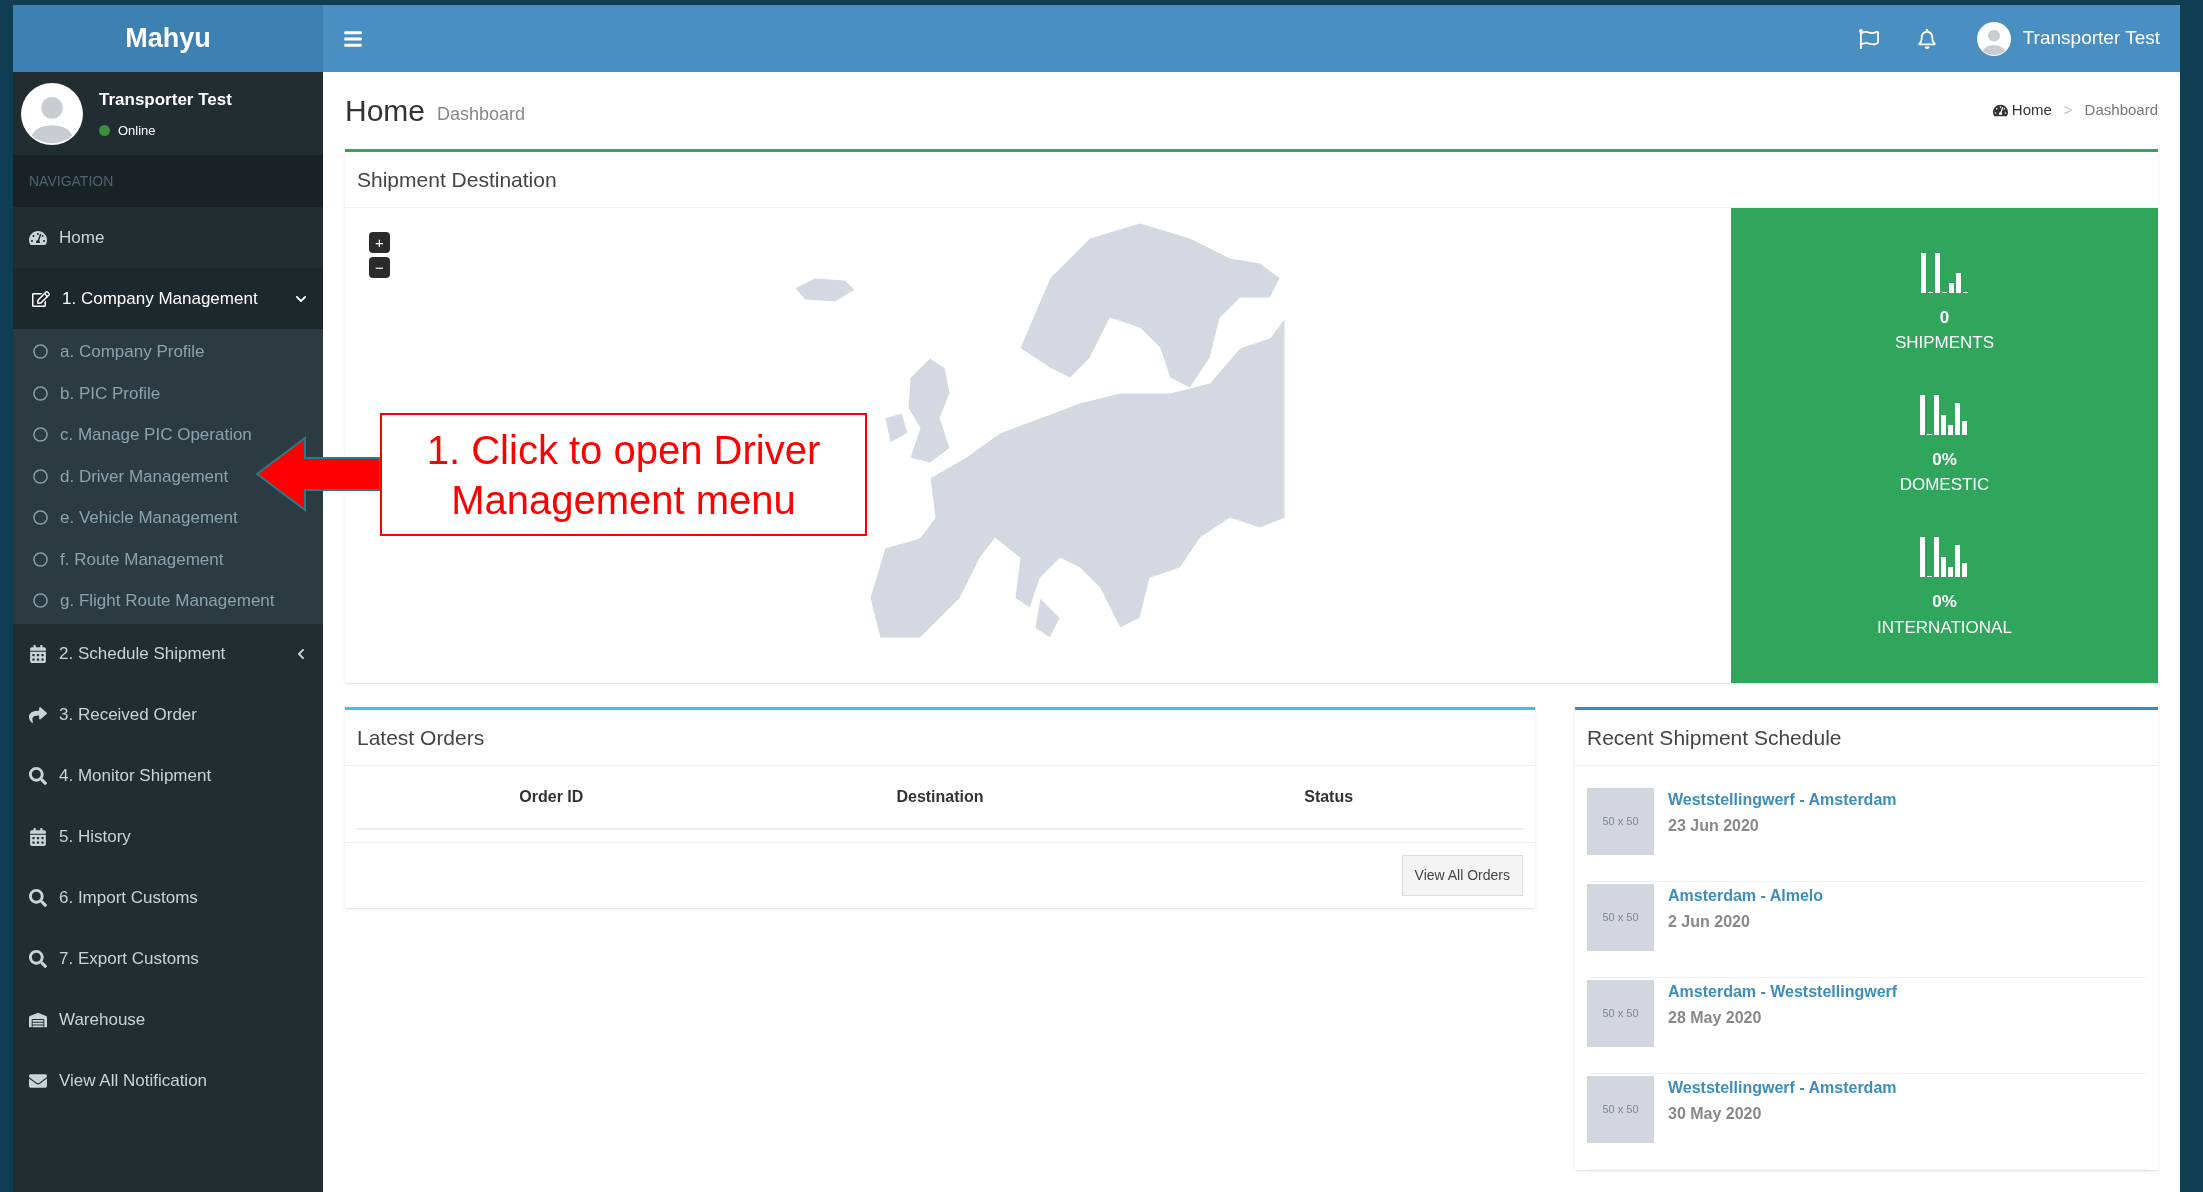 This screenshot has height=1192, width=2203. Describe the element at coordinates (1944, 485) in the screenshot. I see `stat-label: DOMESTIC` at that location.